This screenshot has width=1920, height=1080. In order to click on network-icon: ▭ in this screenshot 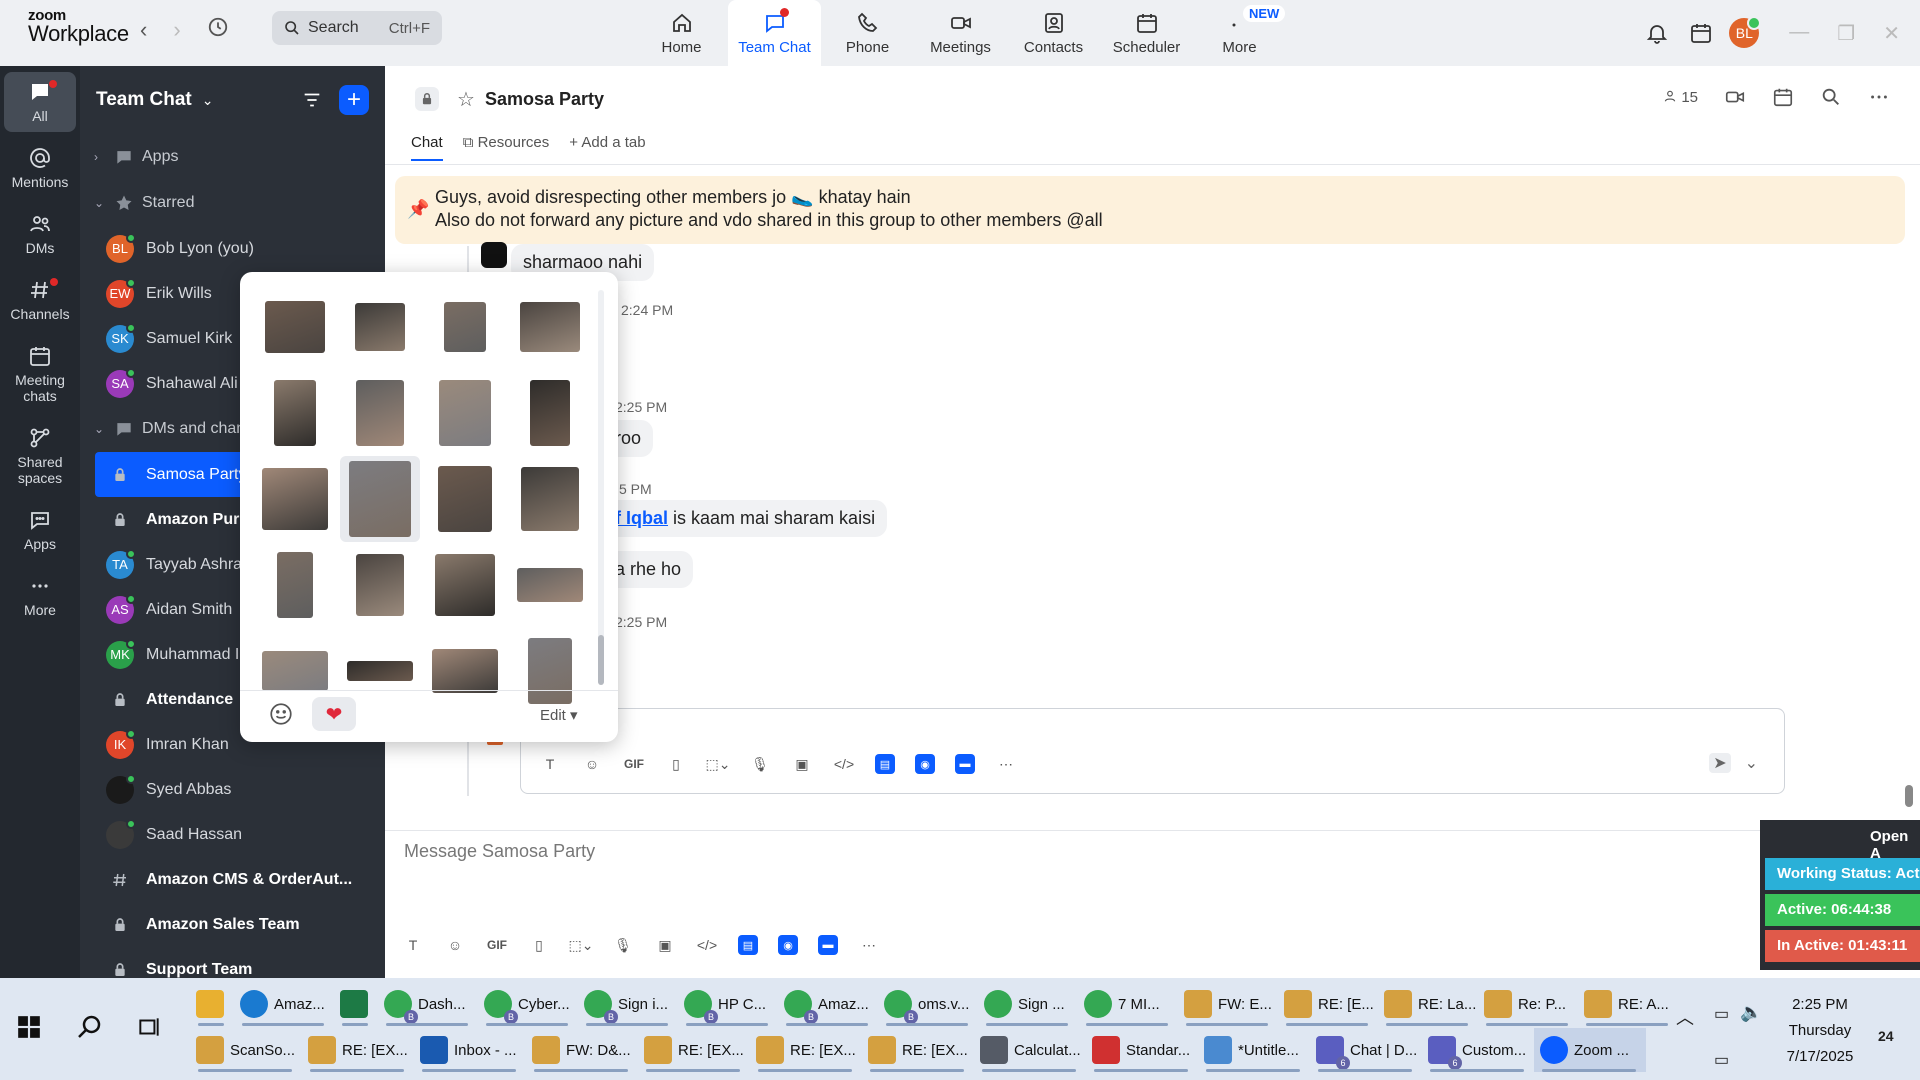, I will do `click(1721, 1060)`.